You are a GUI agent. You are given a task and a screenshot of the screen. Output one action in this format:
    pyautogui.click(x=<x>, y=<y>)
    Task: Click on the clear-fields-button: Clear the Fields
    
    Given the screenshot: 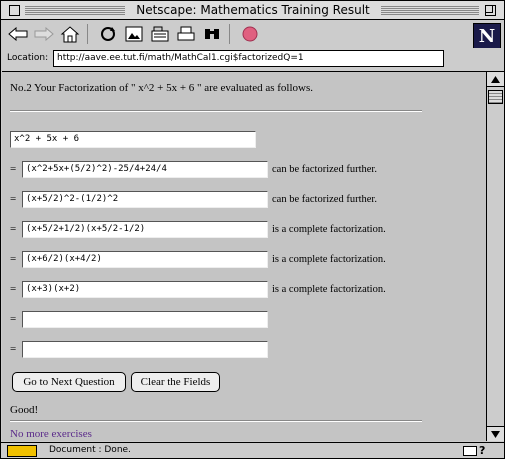 What is the action you would take?
    pyautogui.click(x=175, y=382)
    